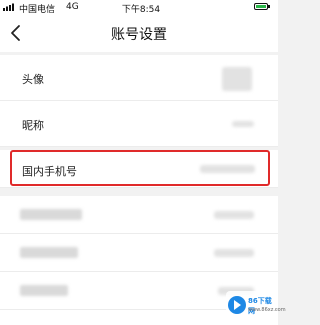 The image size is (320, 325). I want to click on highlight-box, so click(140, 168).